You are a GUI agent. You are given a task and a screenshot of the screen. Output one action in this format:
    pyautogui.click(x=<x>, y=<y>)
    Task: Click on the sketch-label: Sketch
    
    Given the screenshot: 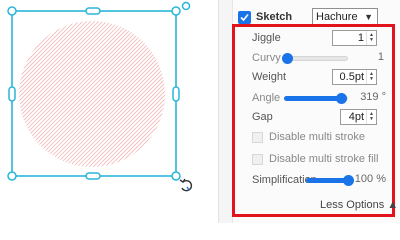 What is the action you would take?
    pyautogui.click(x=274, y=17)
    